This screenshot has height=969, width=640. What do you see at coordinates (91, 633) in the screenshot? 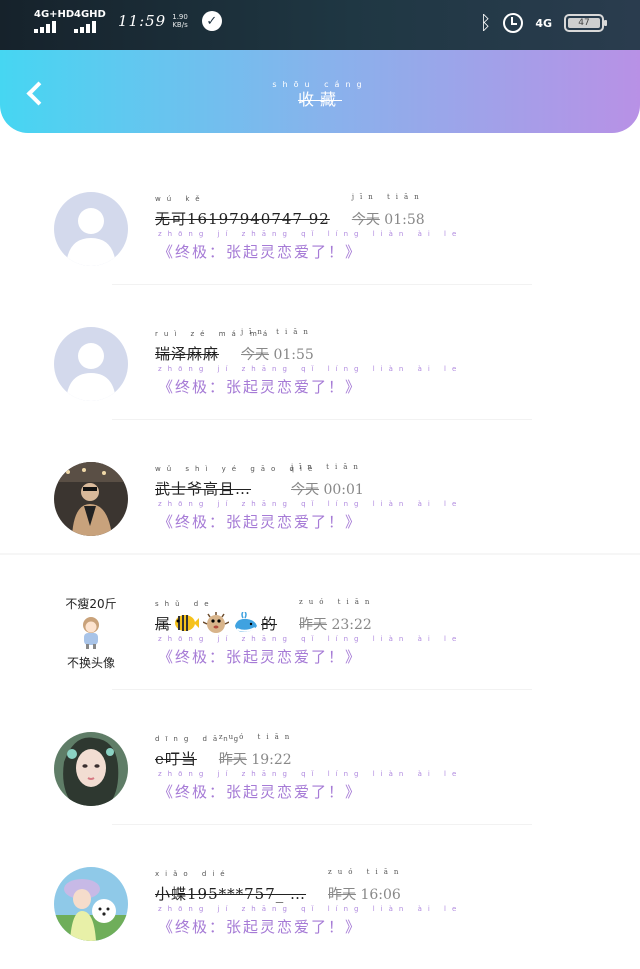
I see `girl-sticker-icon` at bounding box center [91, 633].